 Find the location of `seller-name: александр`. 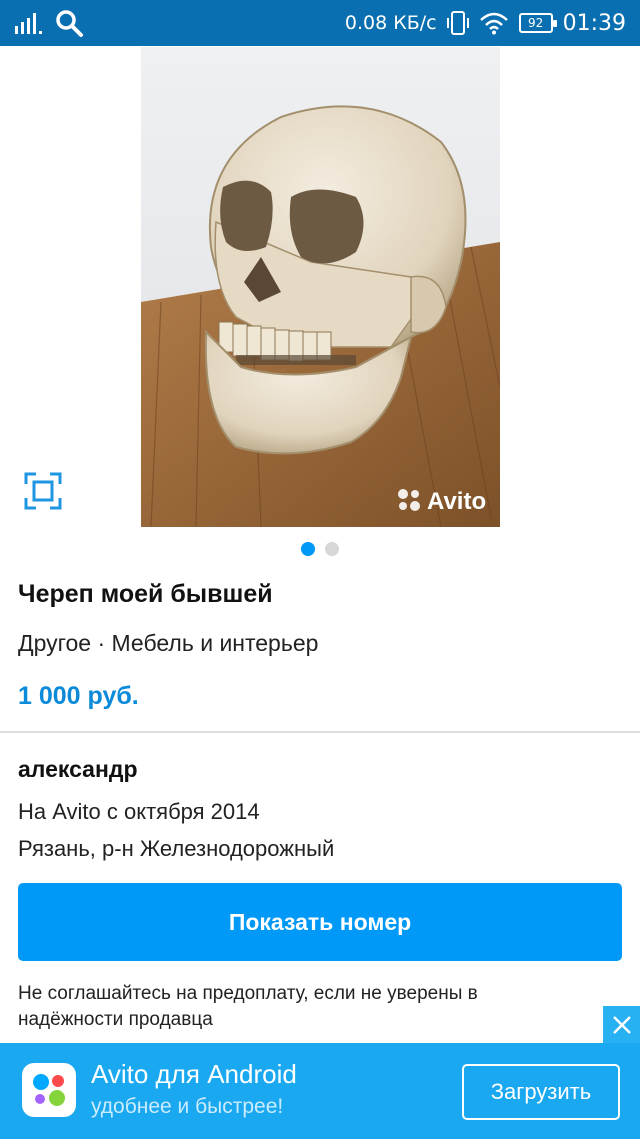

seller-name: александр is located at coordinates (78, 769).